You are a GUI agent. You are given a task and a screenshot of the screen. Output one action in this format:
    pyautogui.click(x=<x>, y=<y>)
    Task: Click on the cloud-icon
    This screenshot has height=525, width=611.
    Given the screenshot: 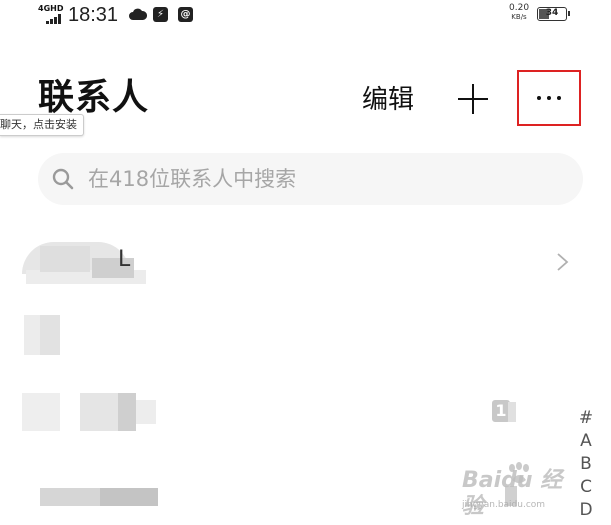 What is the action you would take?
    pyautogui.click(x=138, y=14)
    